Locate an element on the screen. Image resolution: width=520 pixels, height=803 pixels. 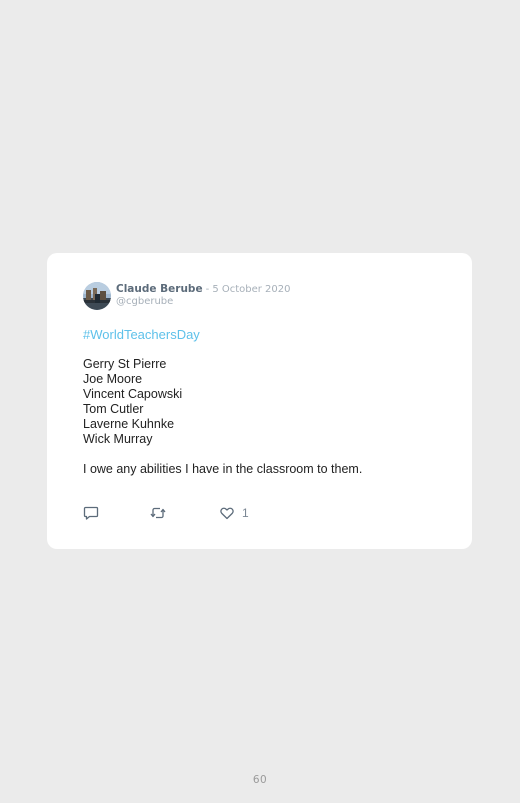
like-button: 1 is located at coordinates (234, 513).